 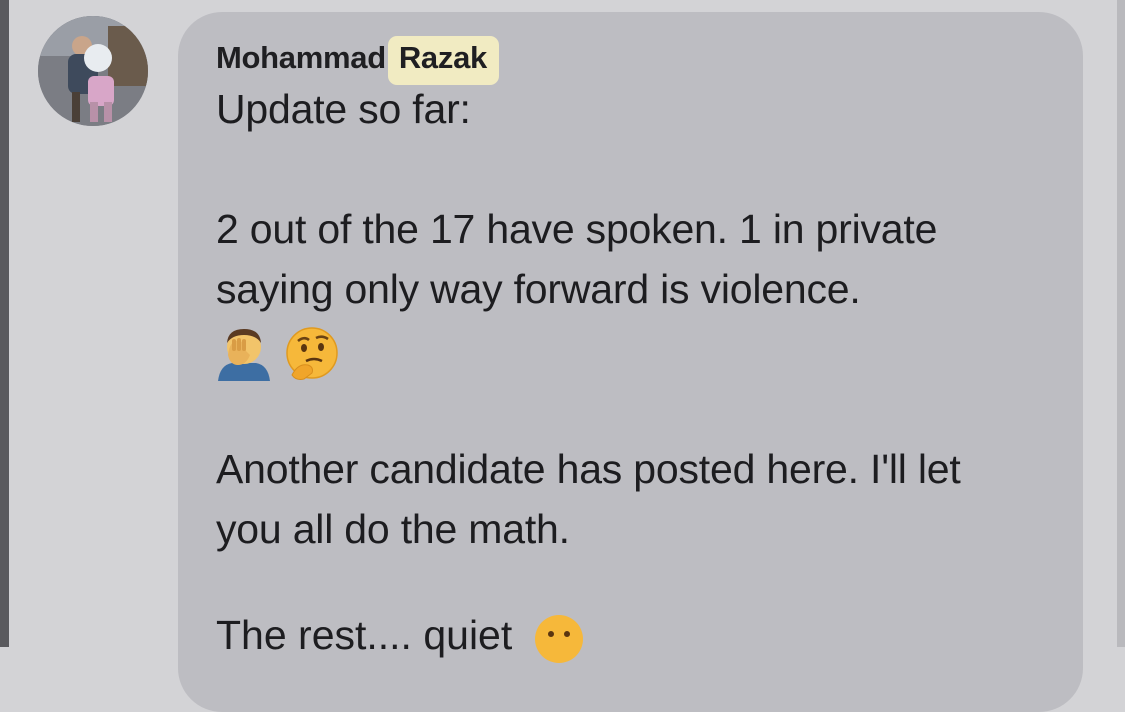 What do you see at coordinates (1121, 323) in the screenshot?
I see `right-scroll-edge` at bounding box center [1121, 323].